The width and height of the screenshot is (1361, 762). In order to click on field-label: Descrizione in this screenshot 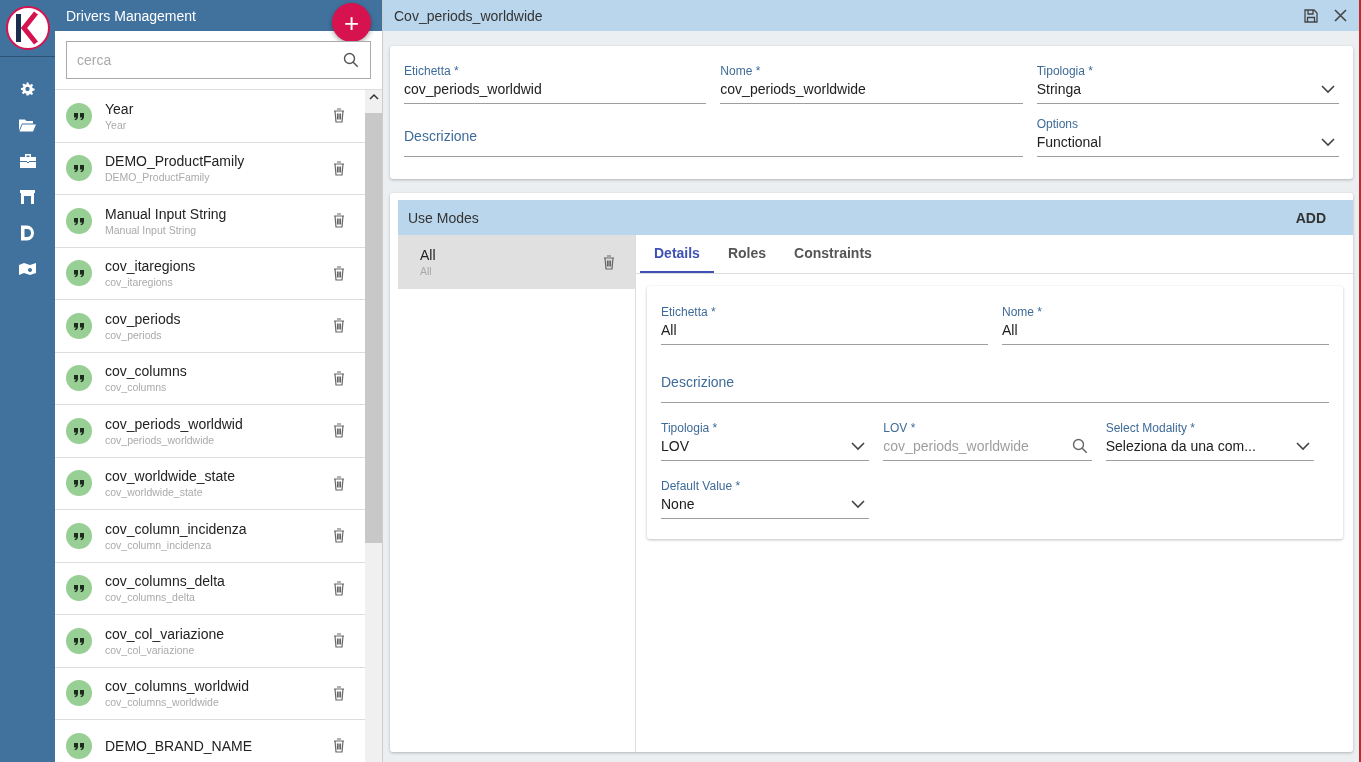, I will do `click(698, 383)`.